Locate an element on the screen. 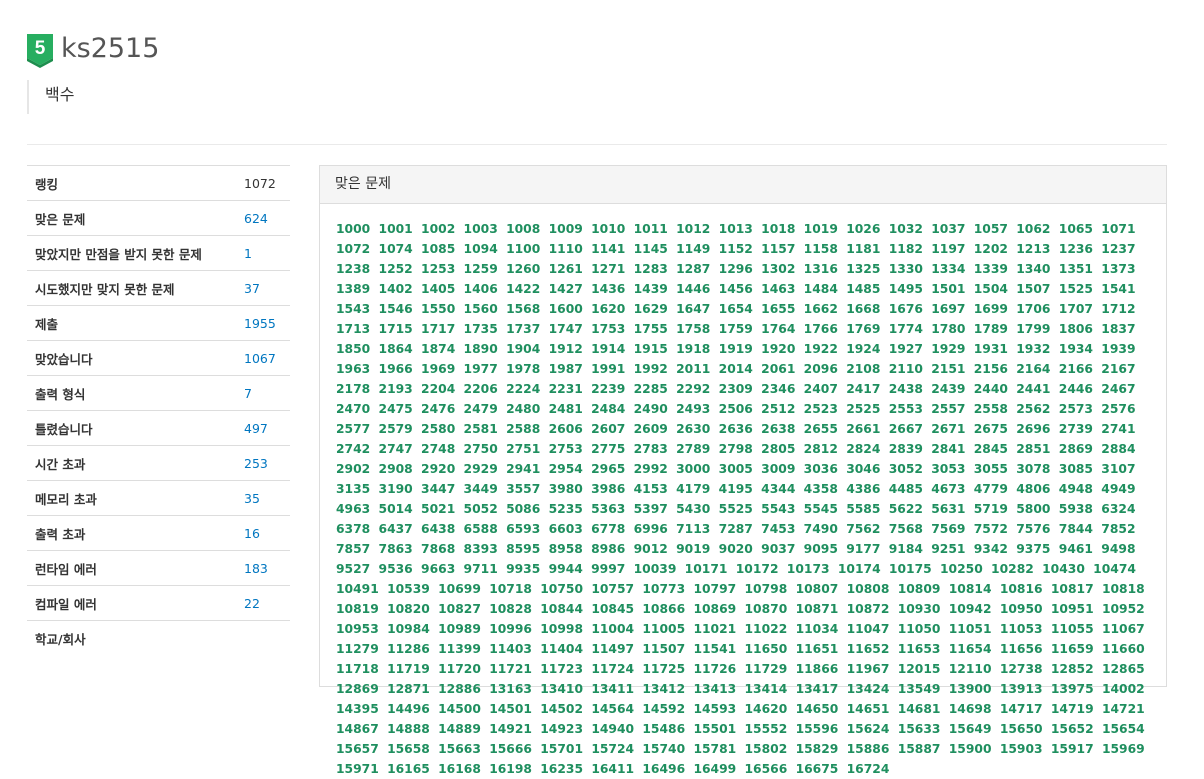  problem-link: 1261 is located at coordinates (566, 269).